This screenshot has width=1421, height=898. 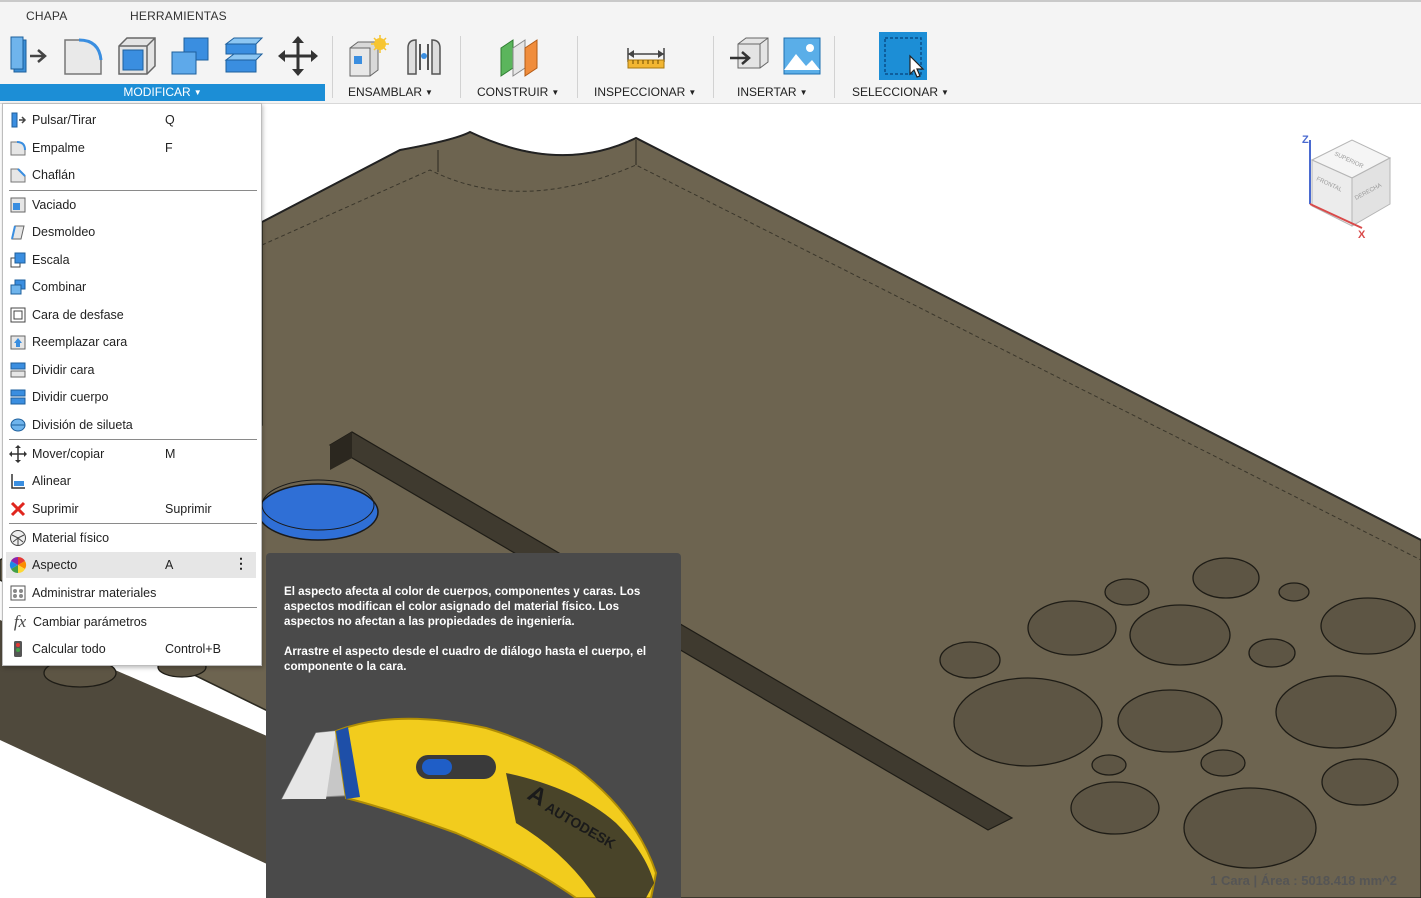 I want to click on title-strip, so click(x=710, y=1).